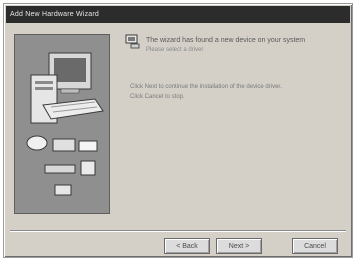 The width and height of the screenshot is (357, 263). What do you see at coordinates (132, 41) in the screenshot?
I see `hardware-icon` at bounding box center [132, 41].